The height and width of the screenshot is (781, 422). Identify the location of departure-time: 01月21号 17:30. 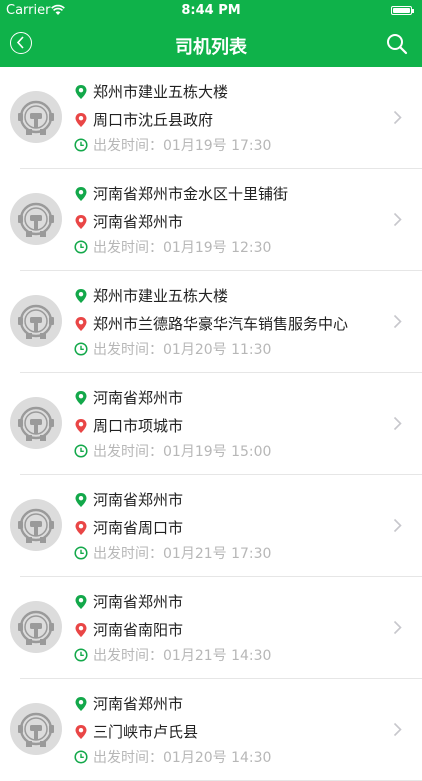
(217, 554).